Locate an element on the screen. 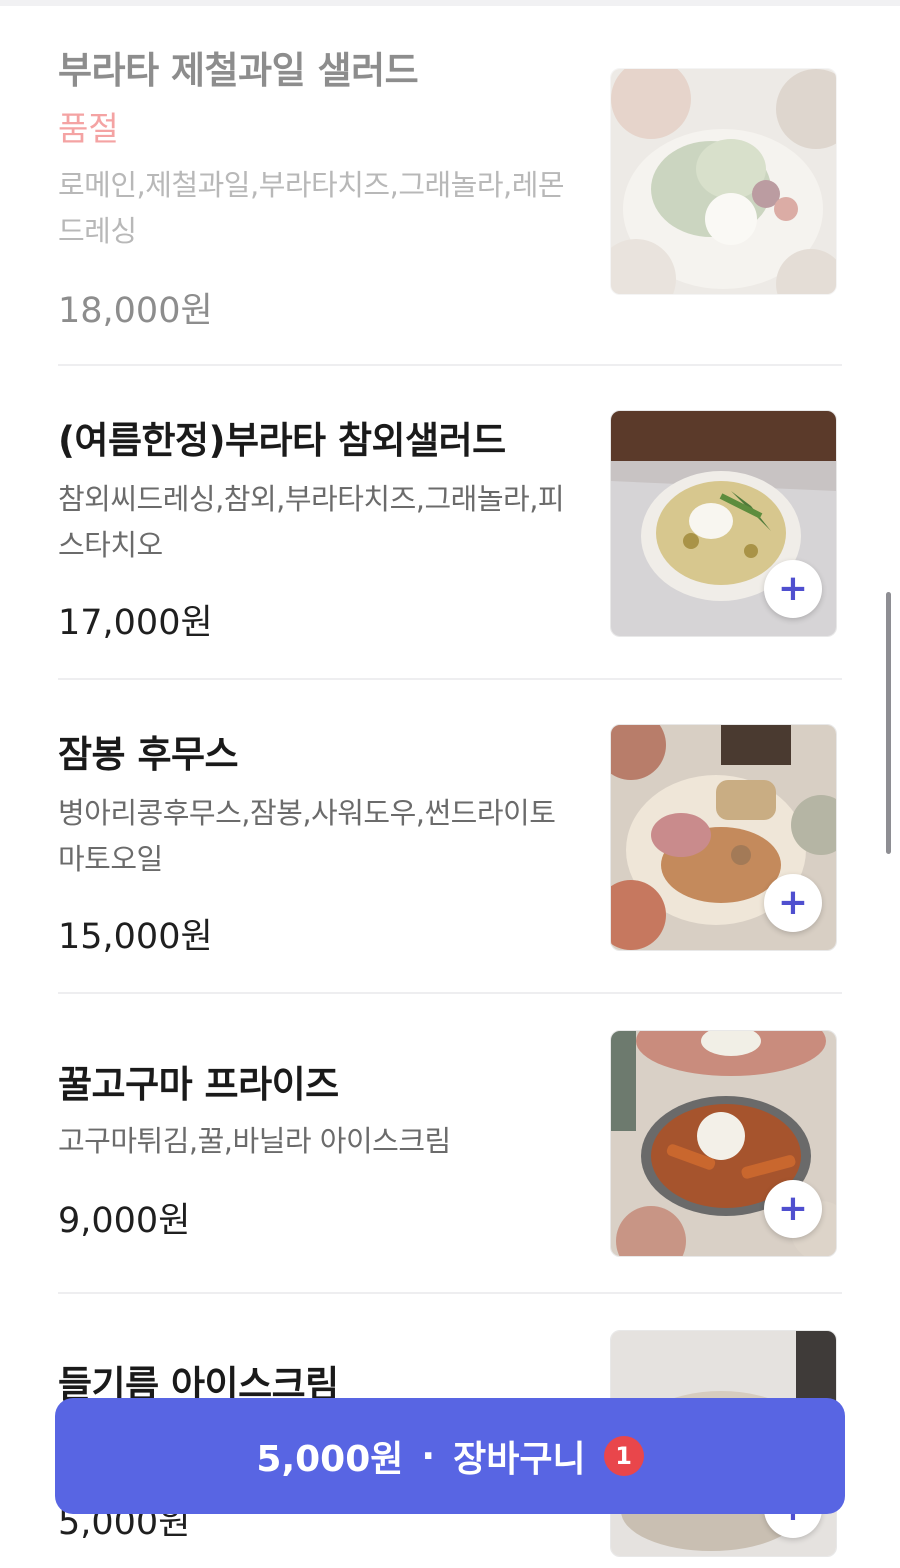 The width and height of the screenshot is (900, 1568). menu-item-price: 9,000원 is located at coordinates (124, 1221).